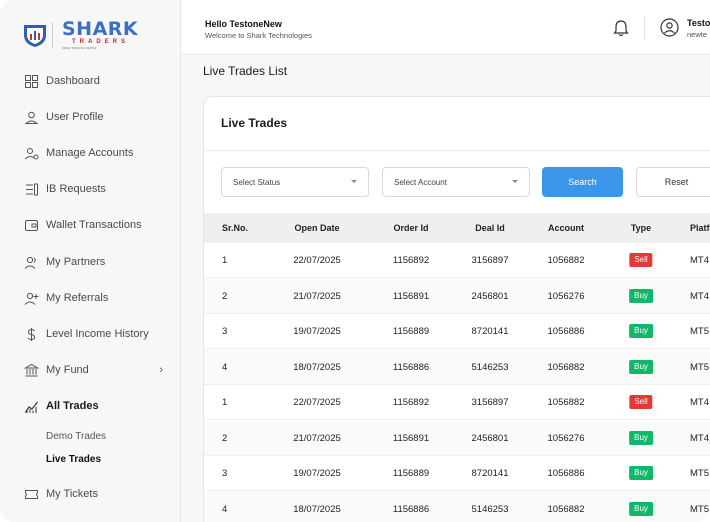 Image resolution: width=710 pixels, height=522 pixels. Describe the element at coordinates (76, 189) in the screenshot. I see `sidebar-item-label: IB Requests` at that location.